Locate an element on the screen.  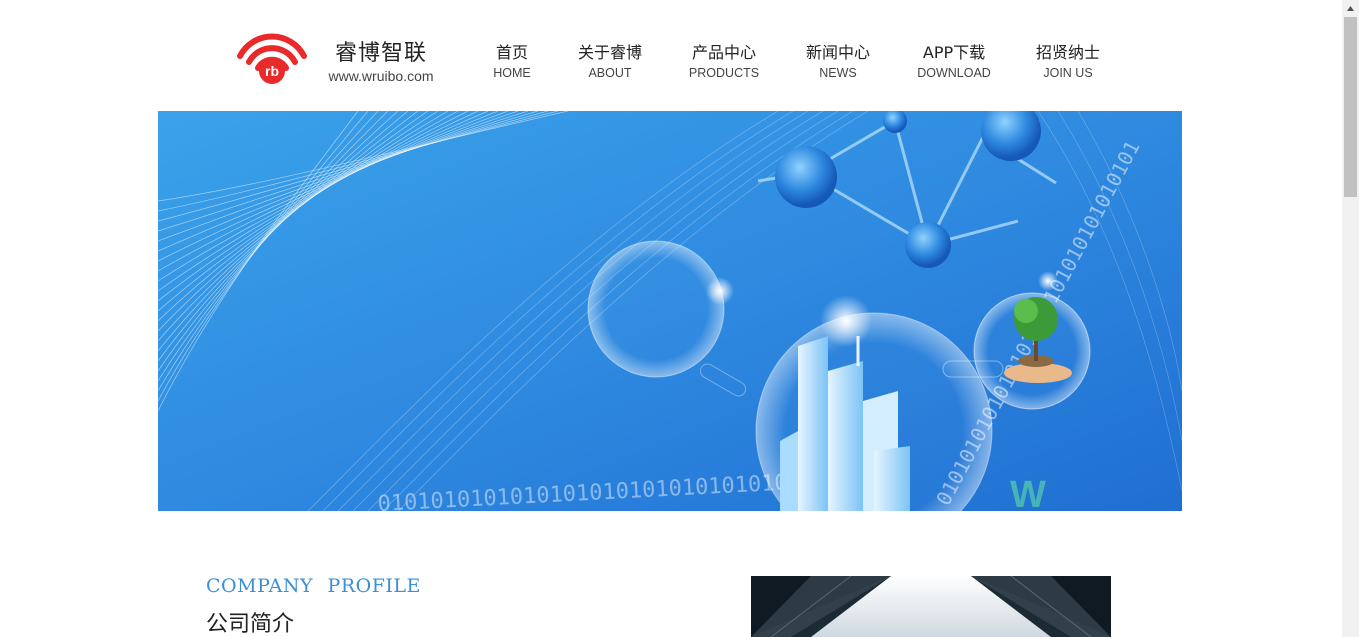
scroll-thumb is located at coordinates (1350, 107).